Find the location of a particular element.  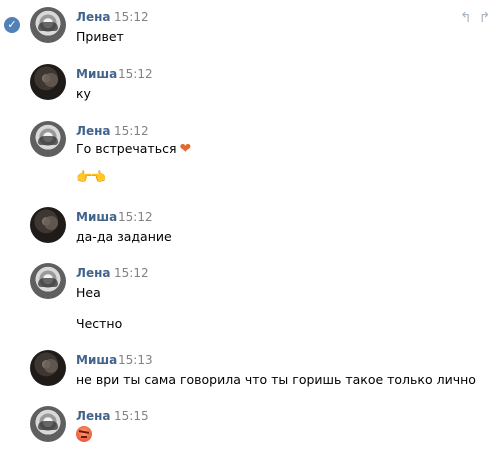

message-text: Привет is located at coordinates (100, 36).